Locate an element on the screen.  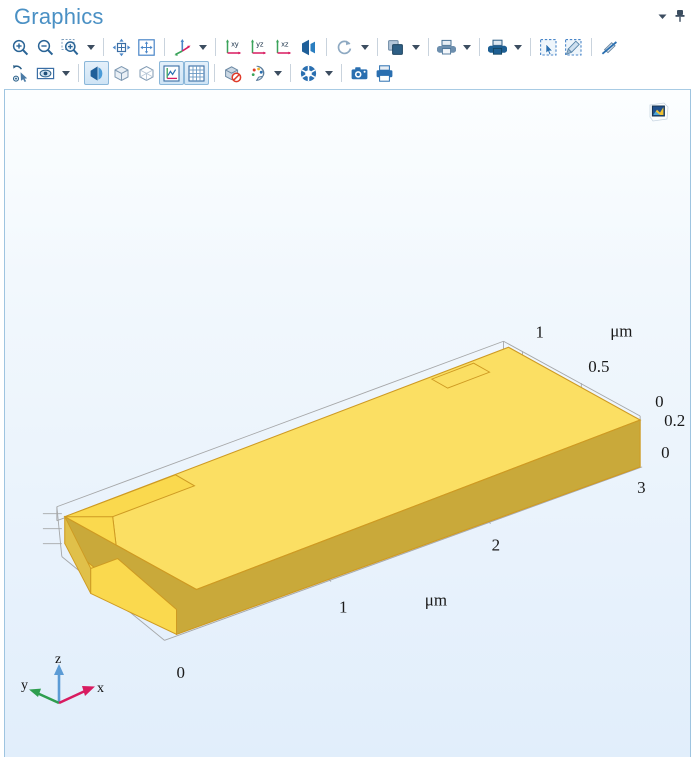
color-palette-dropdown is located at coordinates (277, 73).